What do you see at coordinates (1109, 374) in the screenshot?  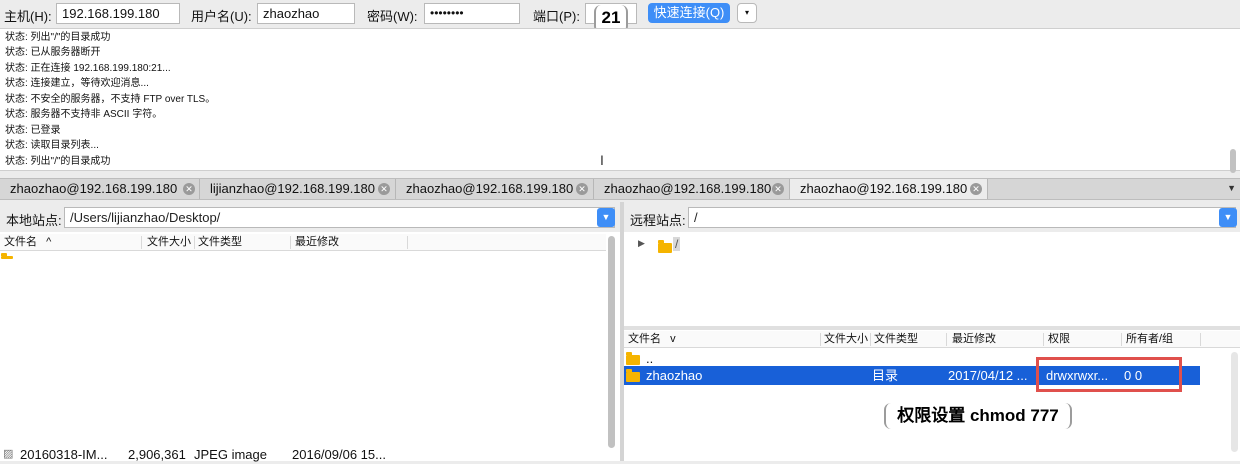 I see `highlight-box` at bounding box center [1109, 374].